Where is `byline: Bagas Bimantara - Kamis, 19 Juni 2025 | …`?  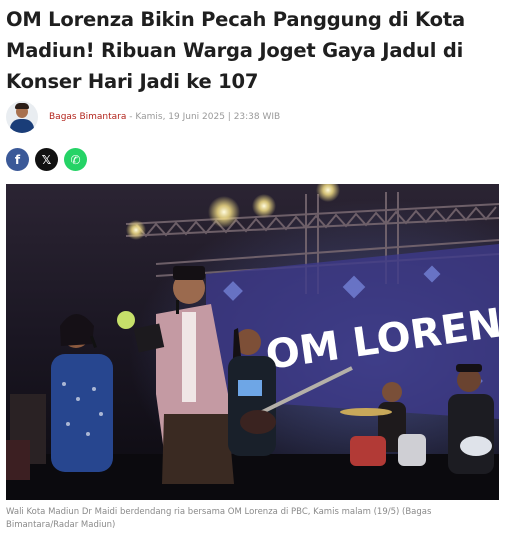 byline: Bagas Bimantara - Kamis, 19 Juni 2025 | … is located at coordinates (143, 117).